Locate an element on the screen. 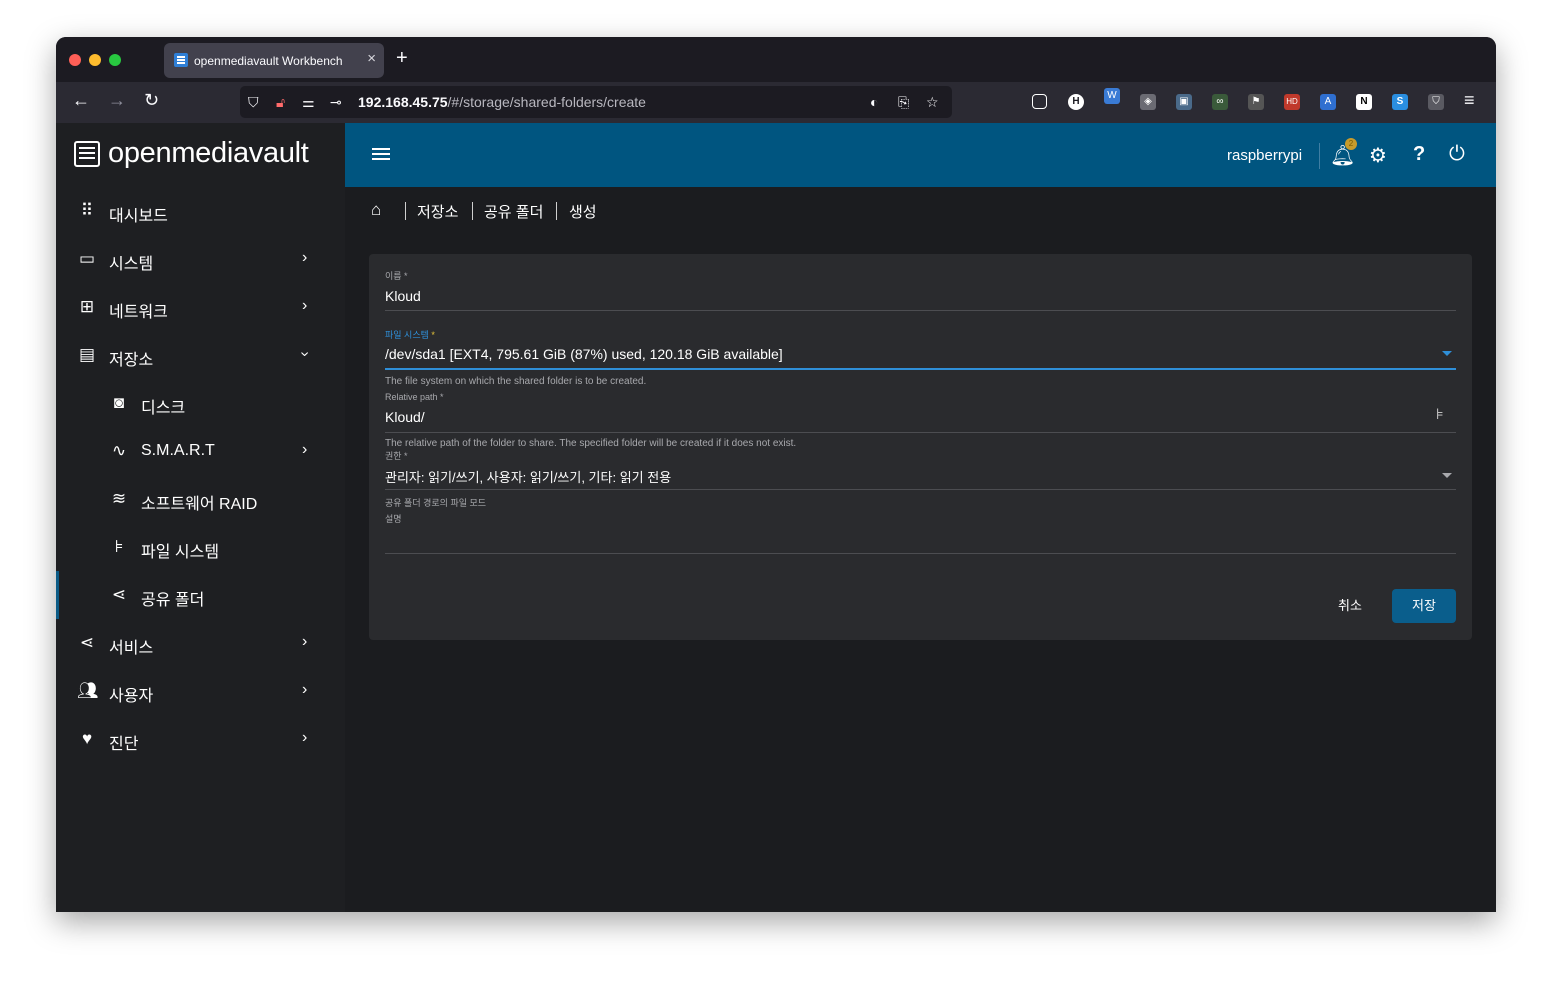 The image size is (1552, 987). back-icon: ← is located at coordinates (81, 100).